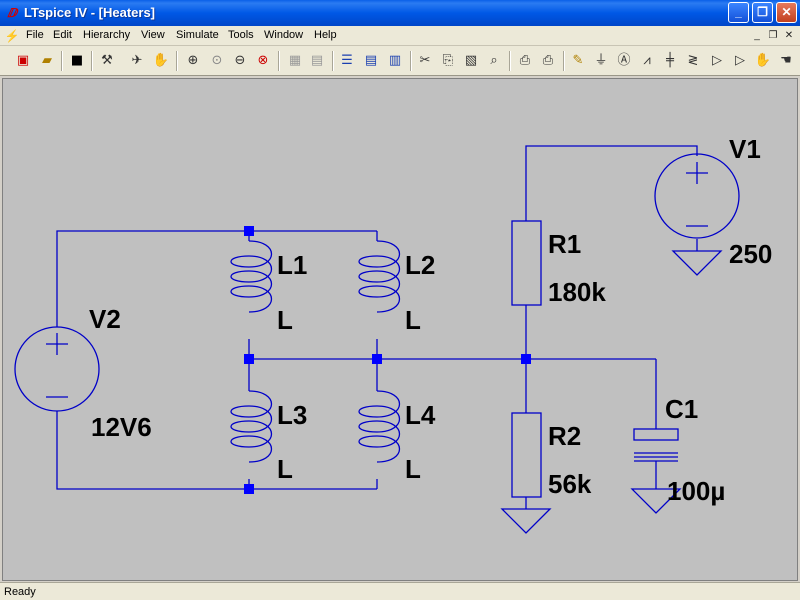 Image resolution: width=800 pixels, height=600 pixels. I want to click on l2-inductor, so click(379, 276).